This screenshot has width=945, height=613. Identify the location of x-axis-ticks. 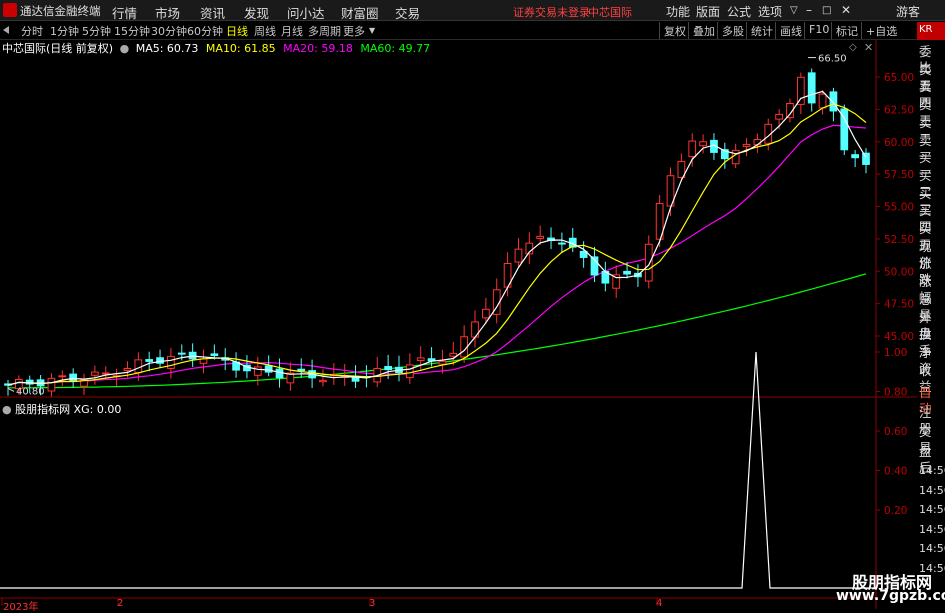
(329, 602).